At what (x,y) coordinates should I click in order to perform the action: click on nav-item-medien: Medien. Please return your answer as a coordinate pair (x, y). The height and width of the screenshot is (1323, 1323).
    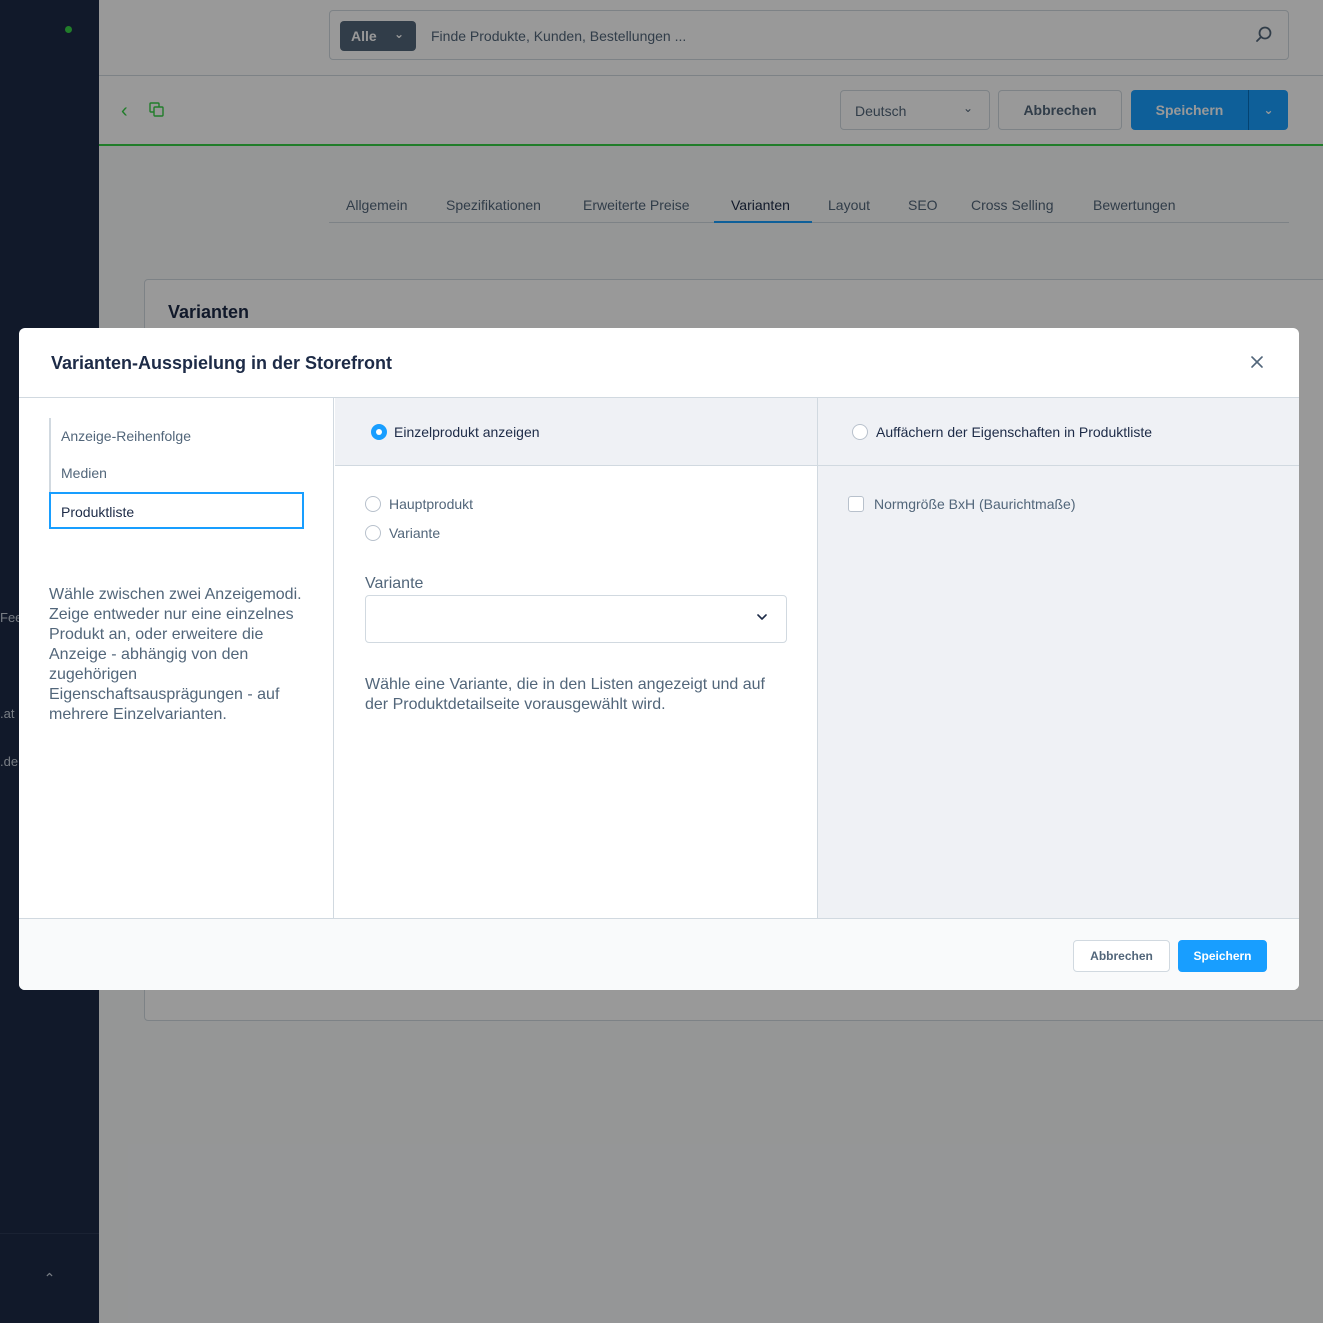
    Looking at the image, I should click on (177, 473).